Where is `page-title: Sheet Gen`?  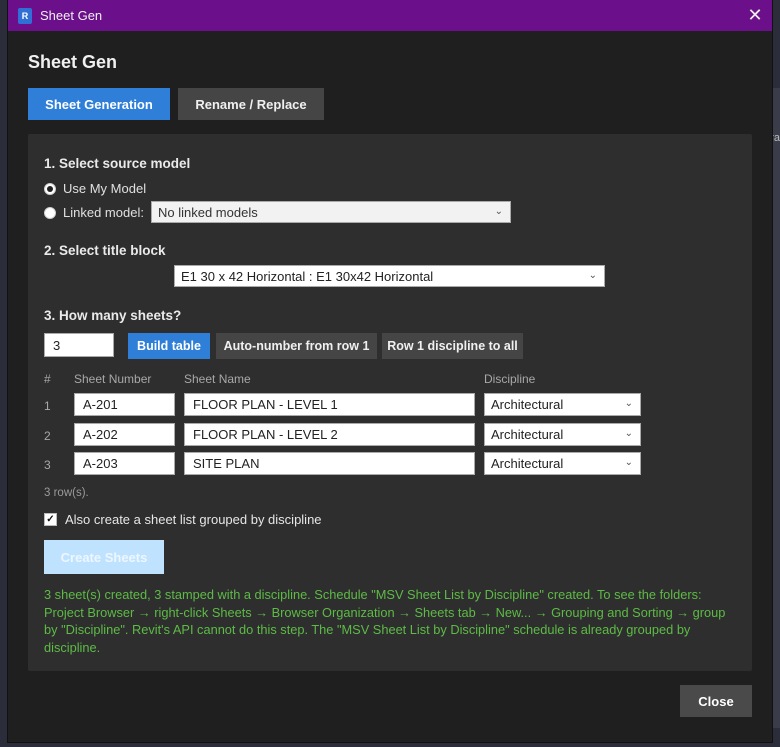 page-title: Sheet Gen is located at coordinates (73, 62).